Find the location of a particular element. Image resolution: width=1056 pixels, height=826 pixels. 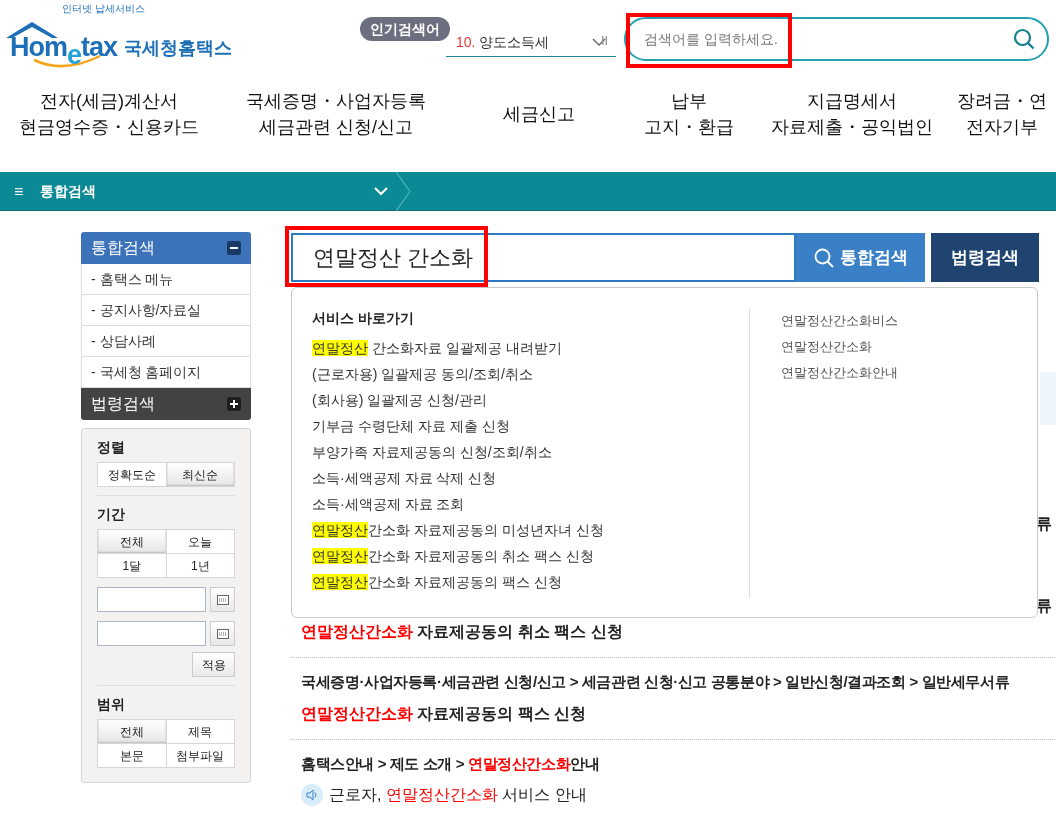

logo-tagline: 인터넷 납세서비스 is located at coordinates (103, 9).